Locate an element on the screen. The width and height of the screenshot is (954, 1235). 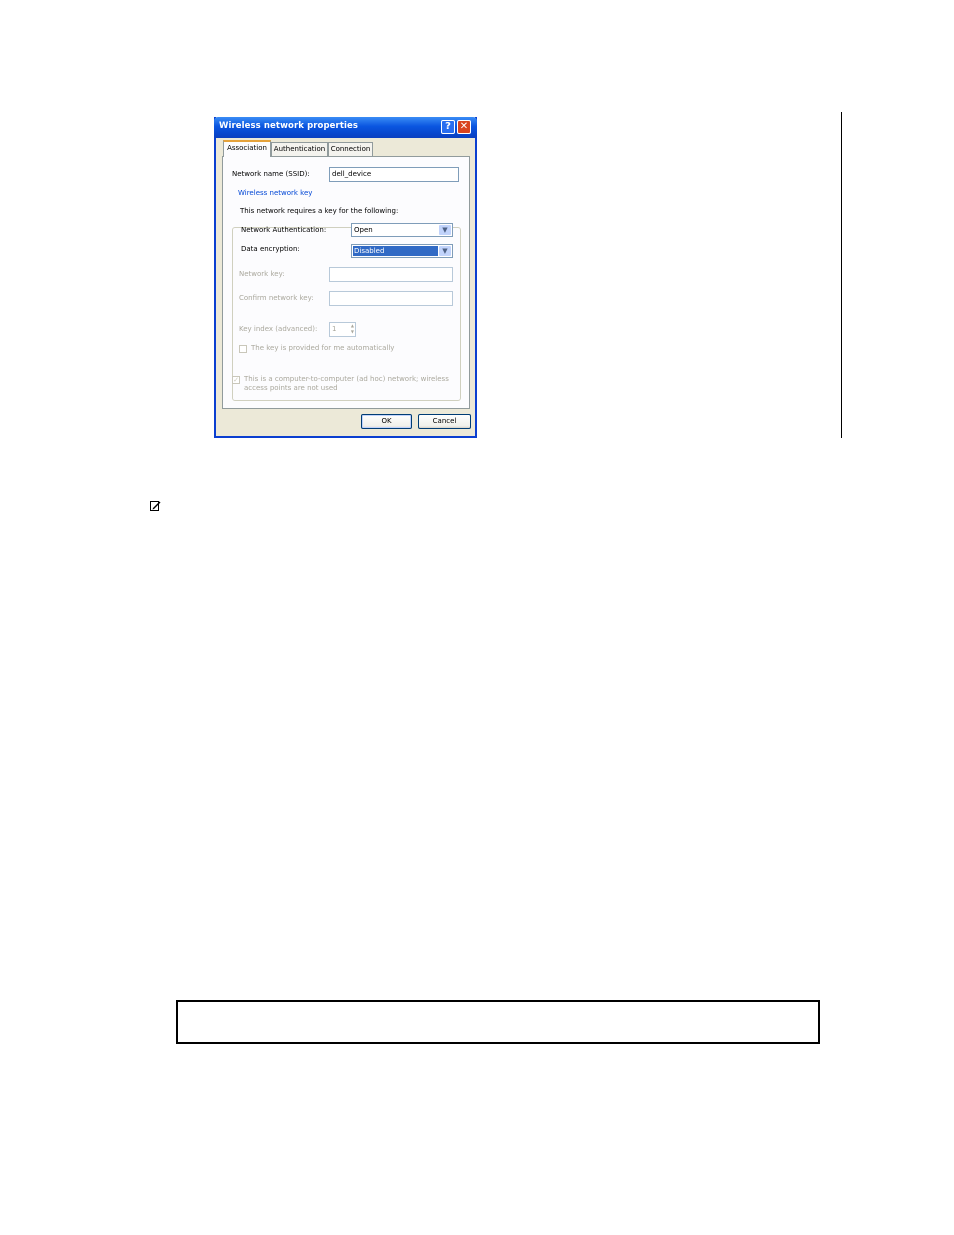
data-encryption-select: Disabled ▼ is located at coordinates (402, 251).